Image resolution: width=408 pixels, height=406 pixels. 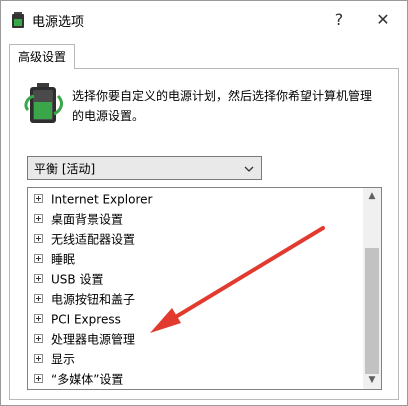 I want to click on tree-item-label: USB 设置, so click(x=77, y=279).